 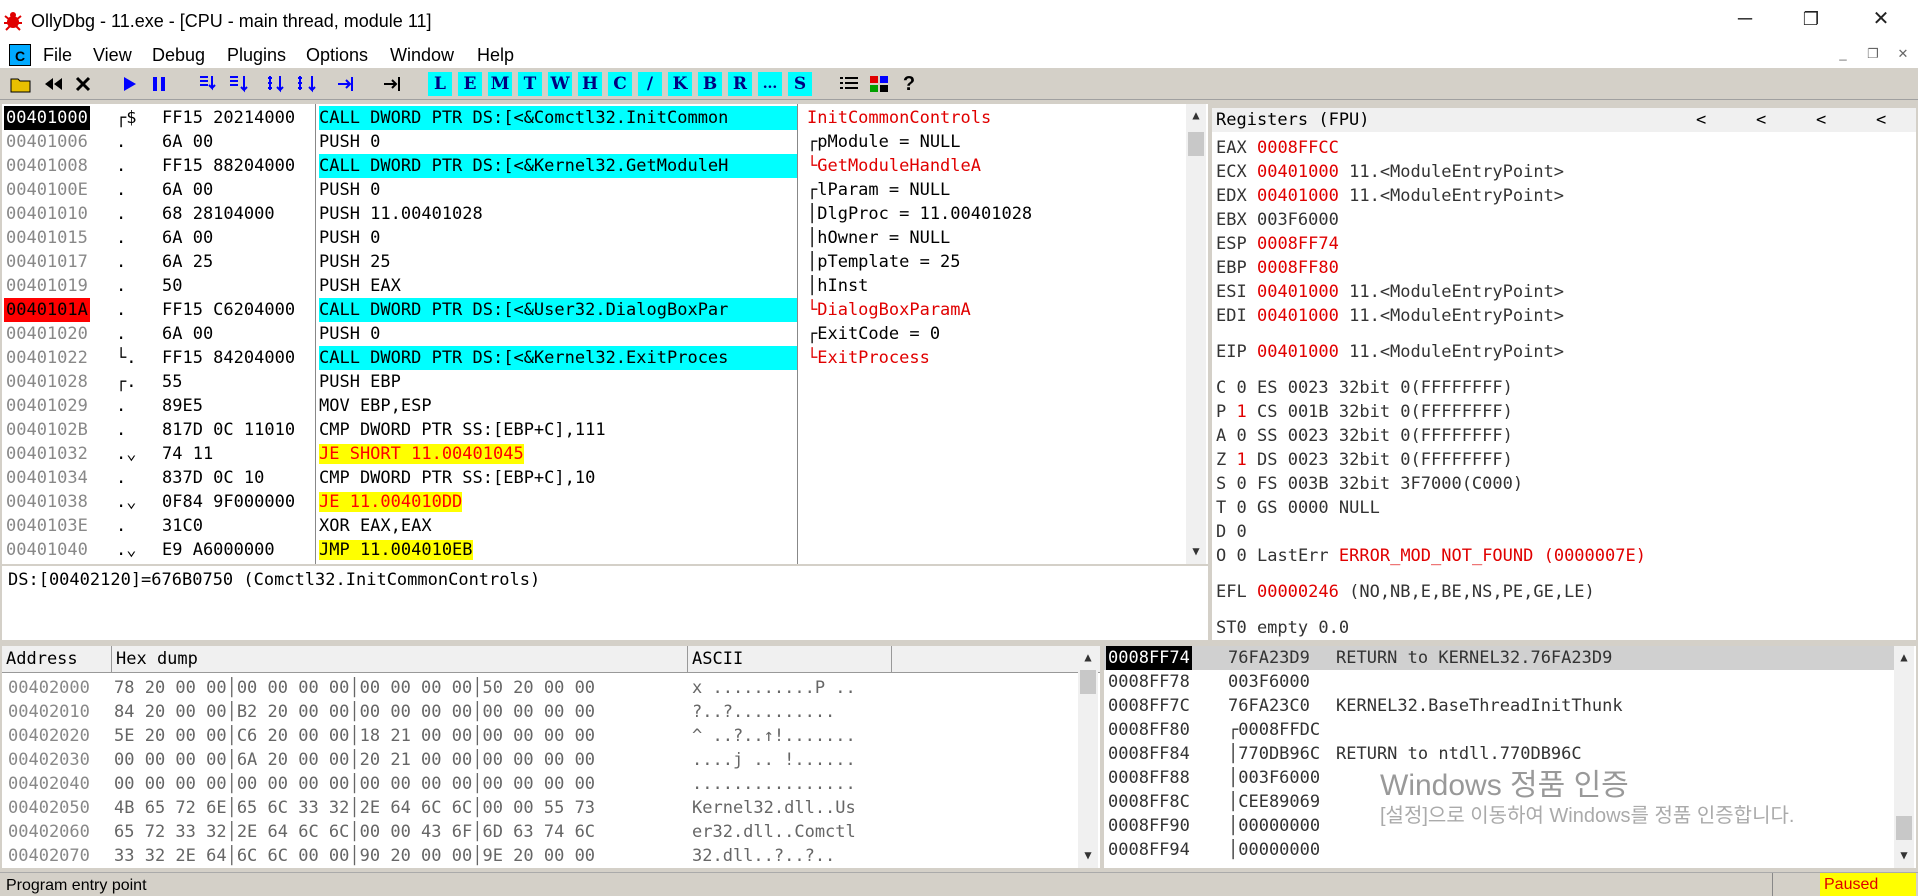 I want to click on menu-view: View, so click(x=112, y=55).